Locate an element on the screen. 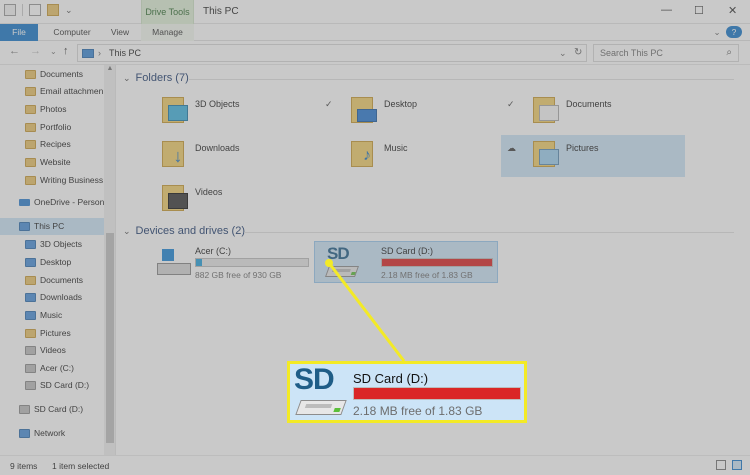 The height and width of the screenshot is (475, 750). address-dropdown-icon: ⌄ is located at coordinates (563, 53).